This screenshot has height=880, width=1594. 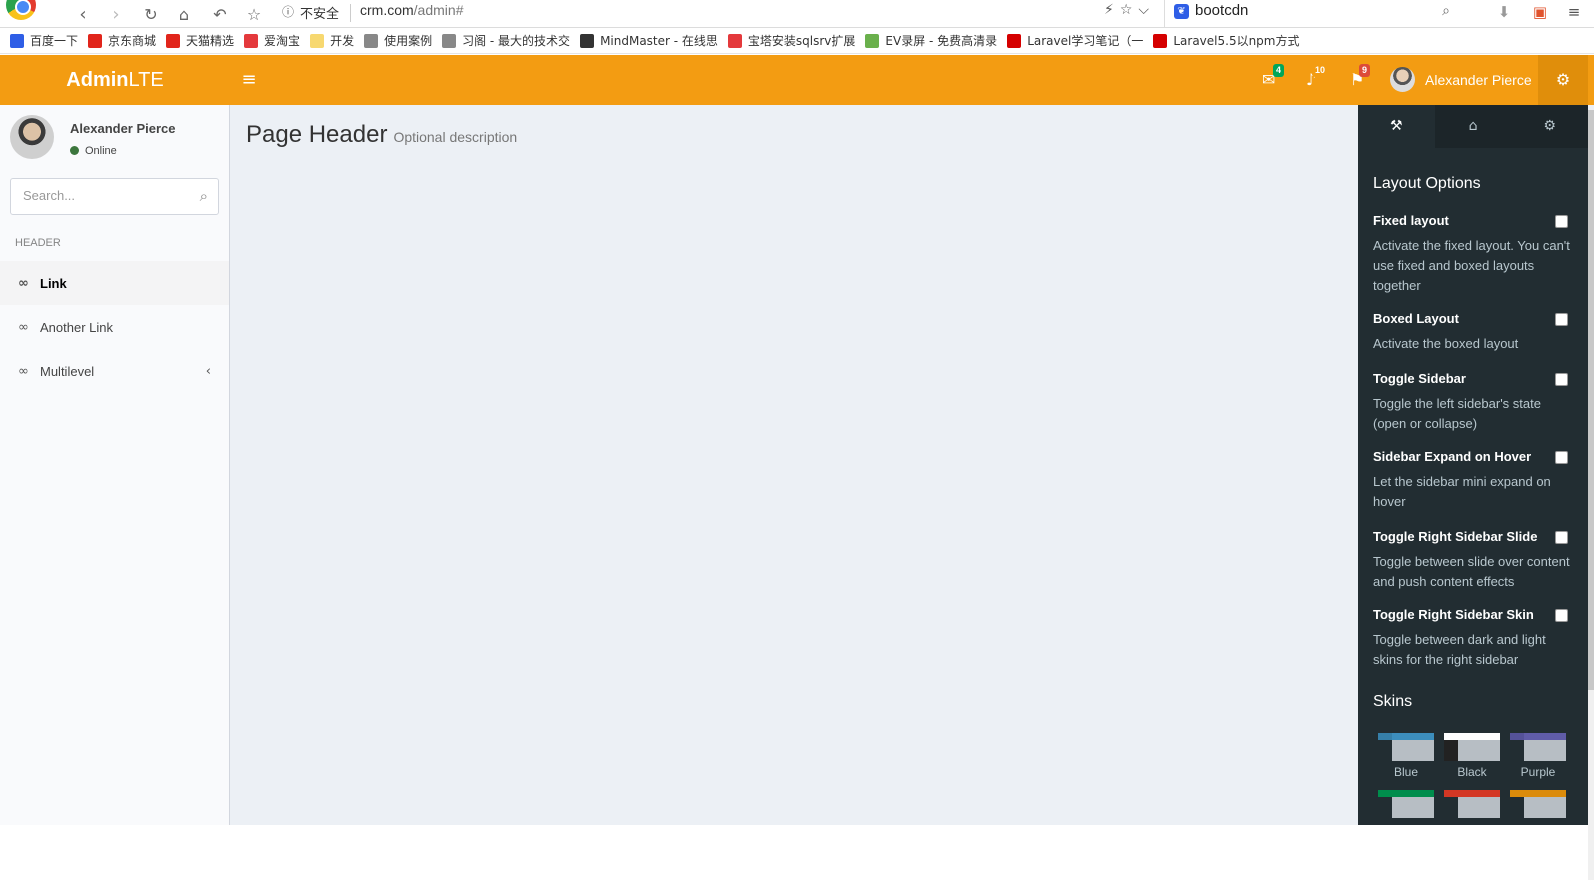 I want to click on option-description: Let the sidebar mini expand on hover, so click(x=1462, y=491).